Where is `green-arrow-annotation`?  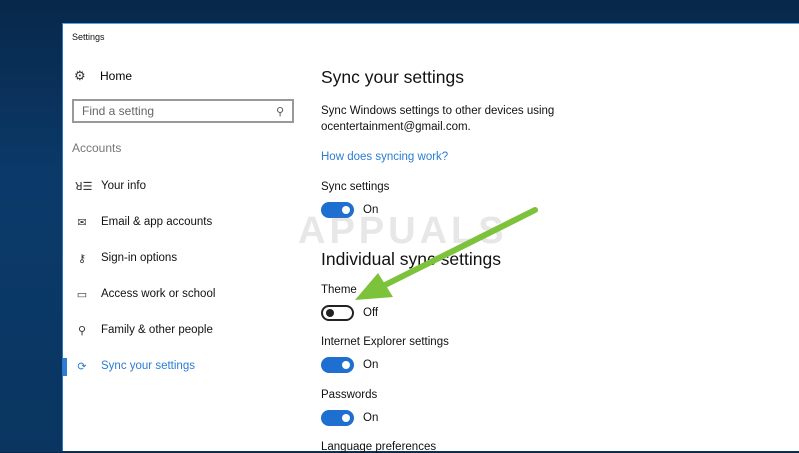 green-arrow-annotation is located at coordinates (446, 253).